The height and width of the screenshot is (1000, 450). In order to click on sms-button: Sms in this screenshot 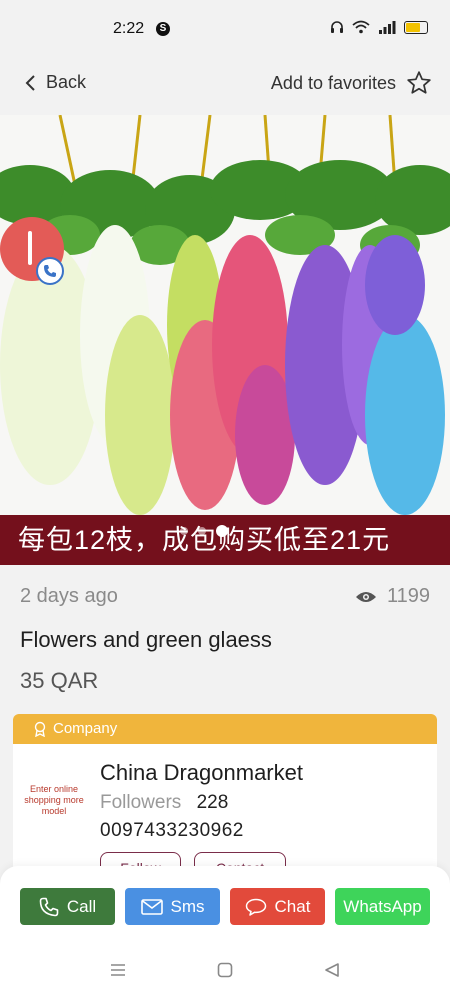, I will do `click(172, 906)`.